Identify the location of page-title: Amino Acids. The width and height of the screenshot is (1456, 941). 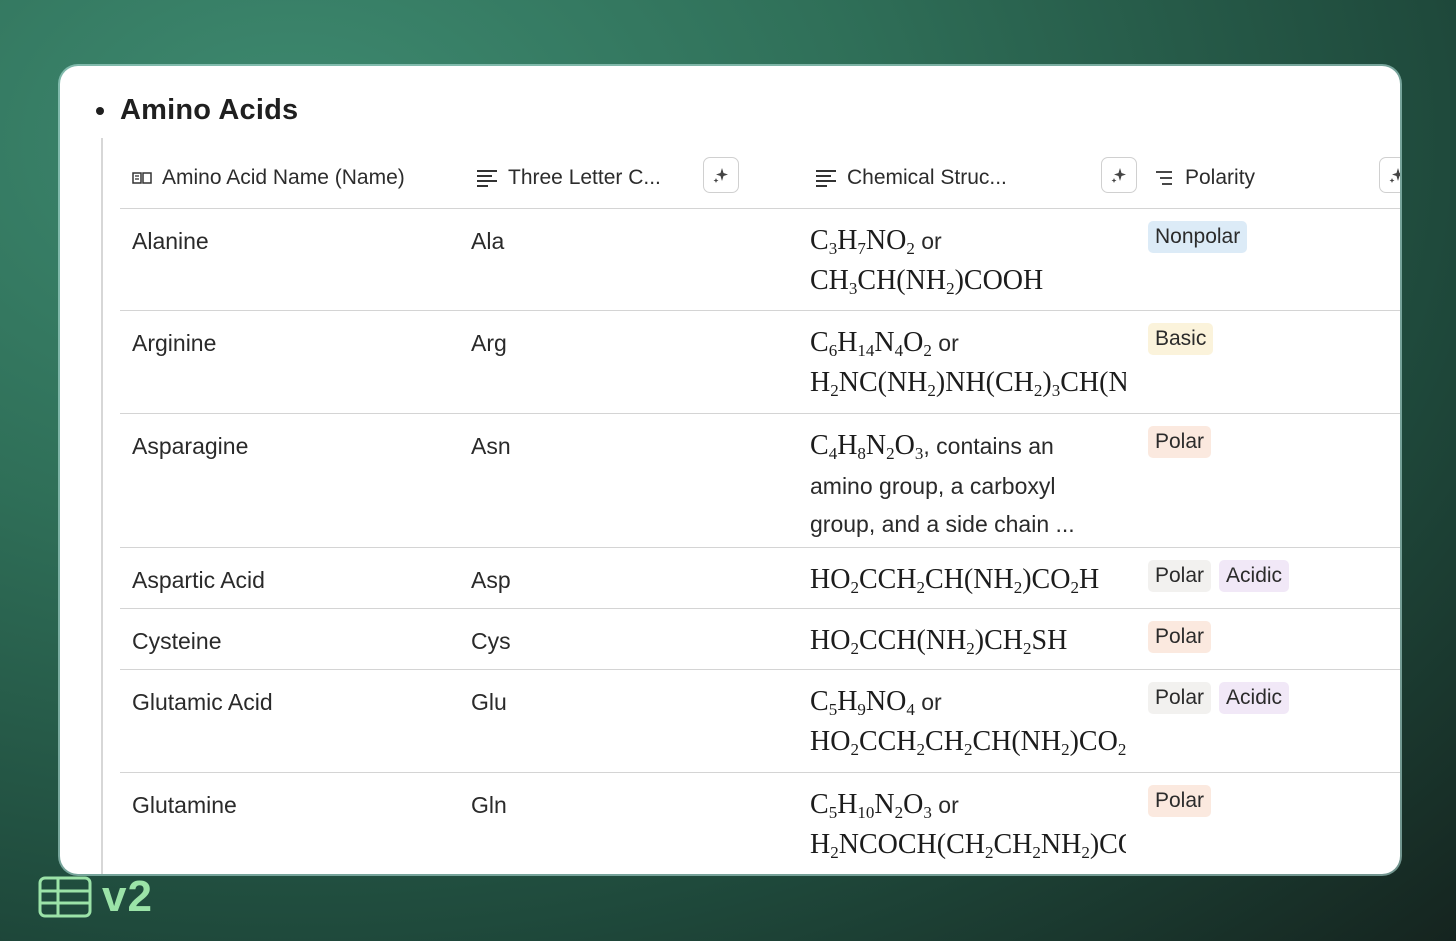
(209, 110).